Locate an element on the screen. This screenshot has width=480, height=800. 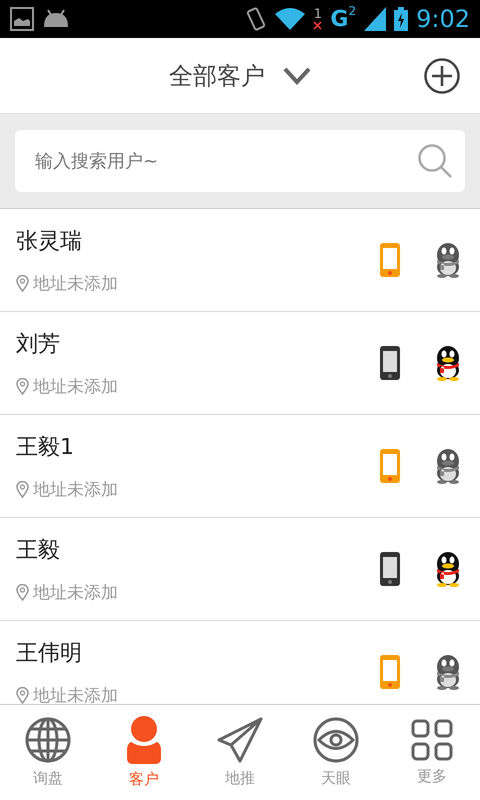
vibrate-icon is located at coordinates (256, 19).